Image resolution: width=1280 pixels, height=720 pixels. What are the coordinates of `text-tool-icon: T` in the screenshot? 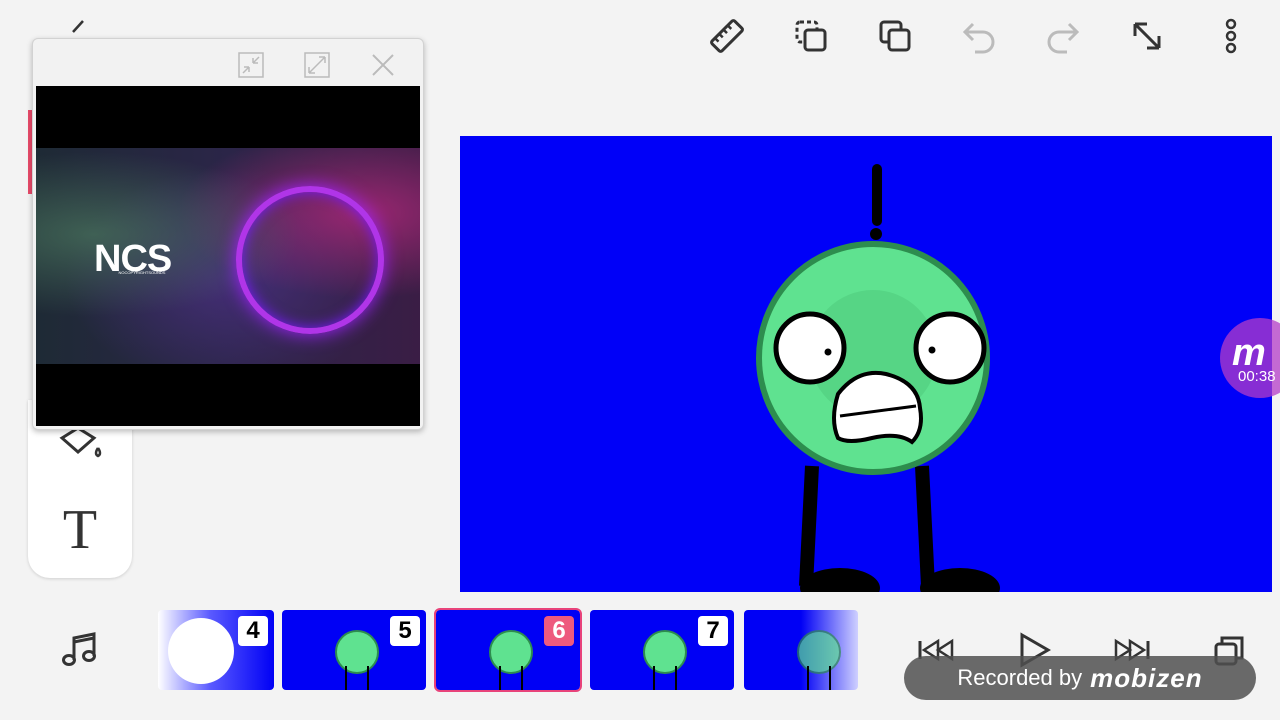 It's located at (80, 530).